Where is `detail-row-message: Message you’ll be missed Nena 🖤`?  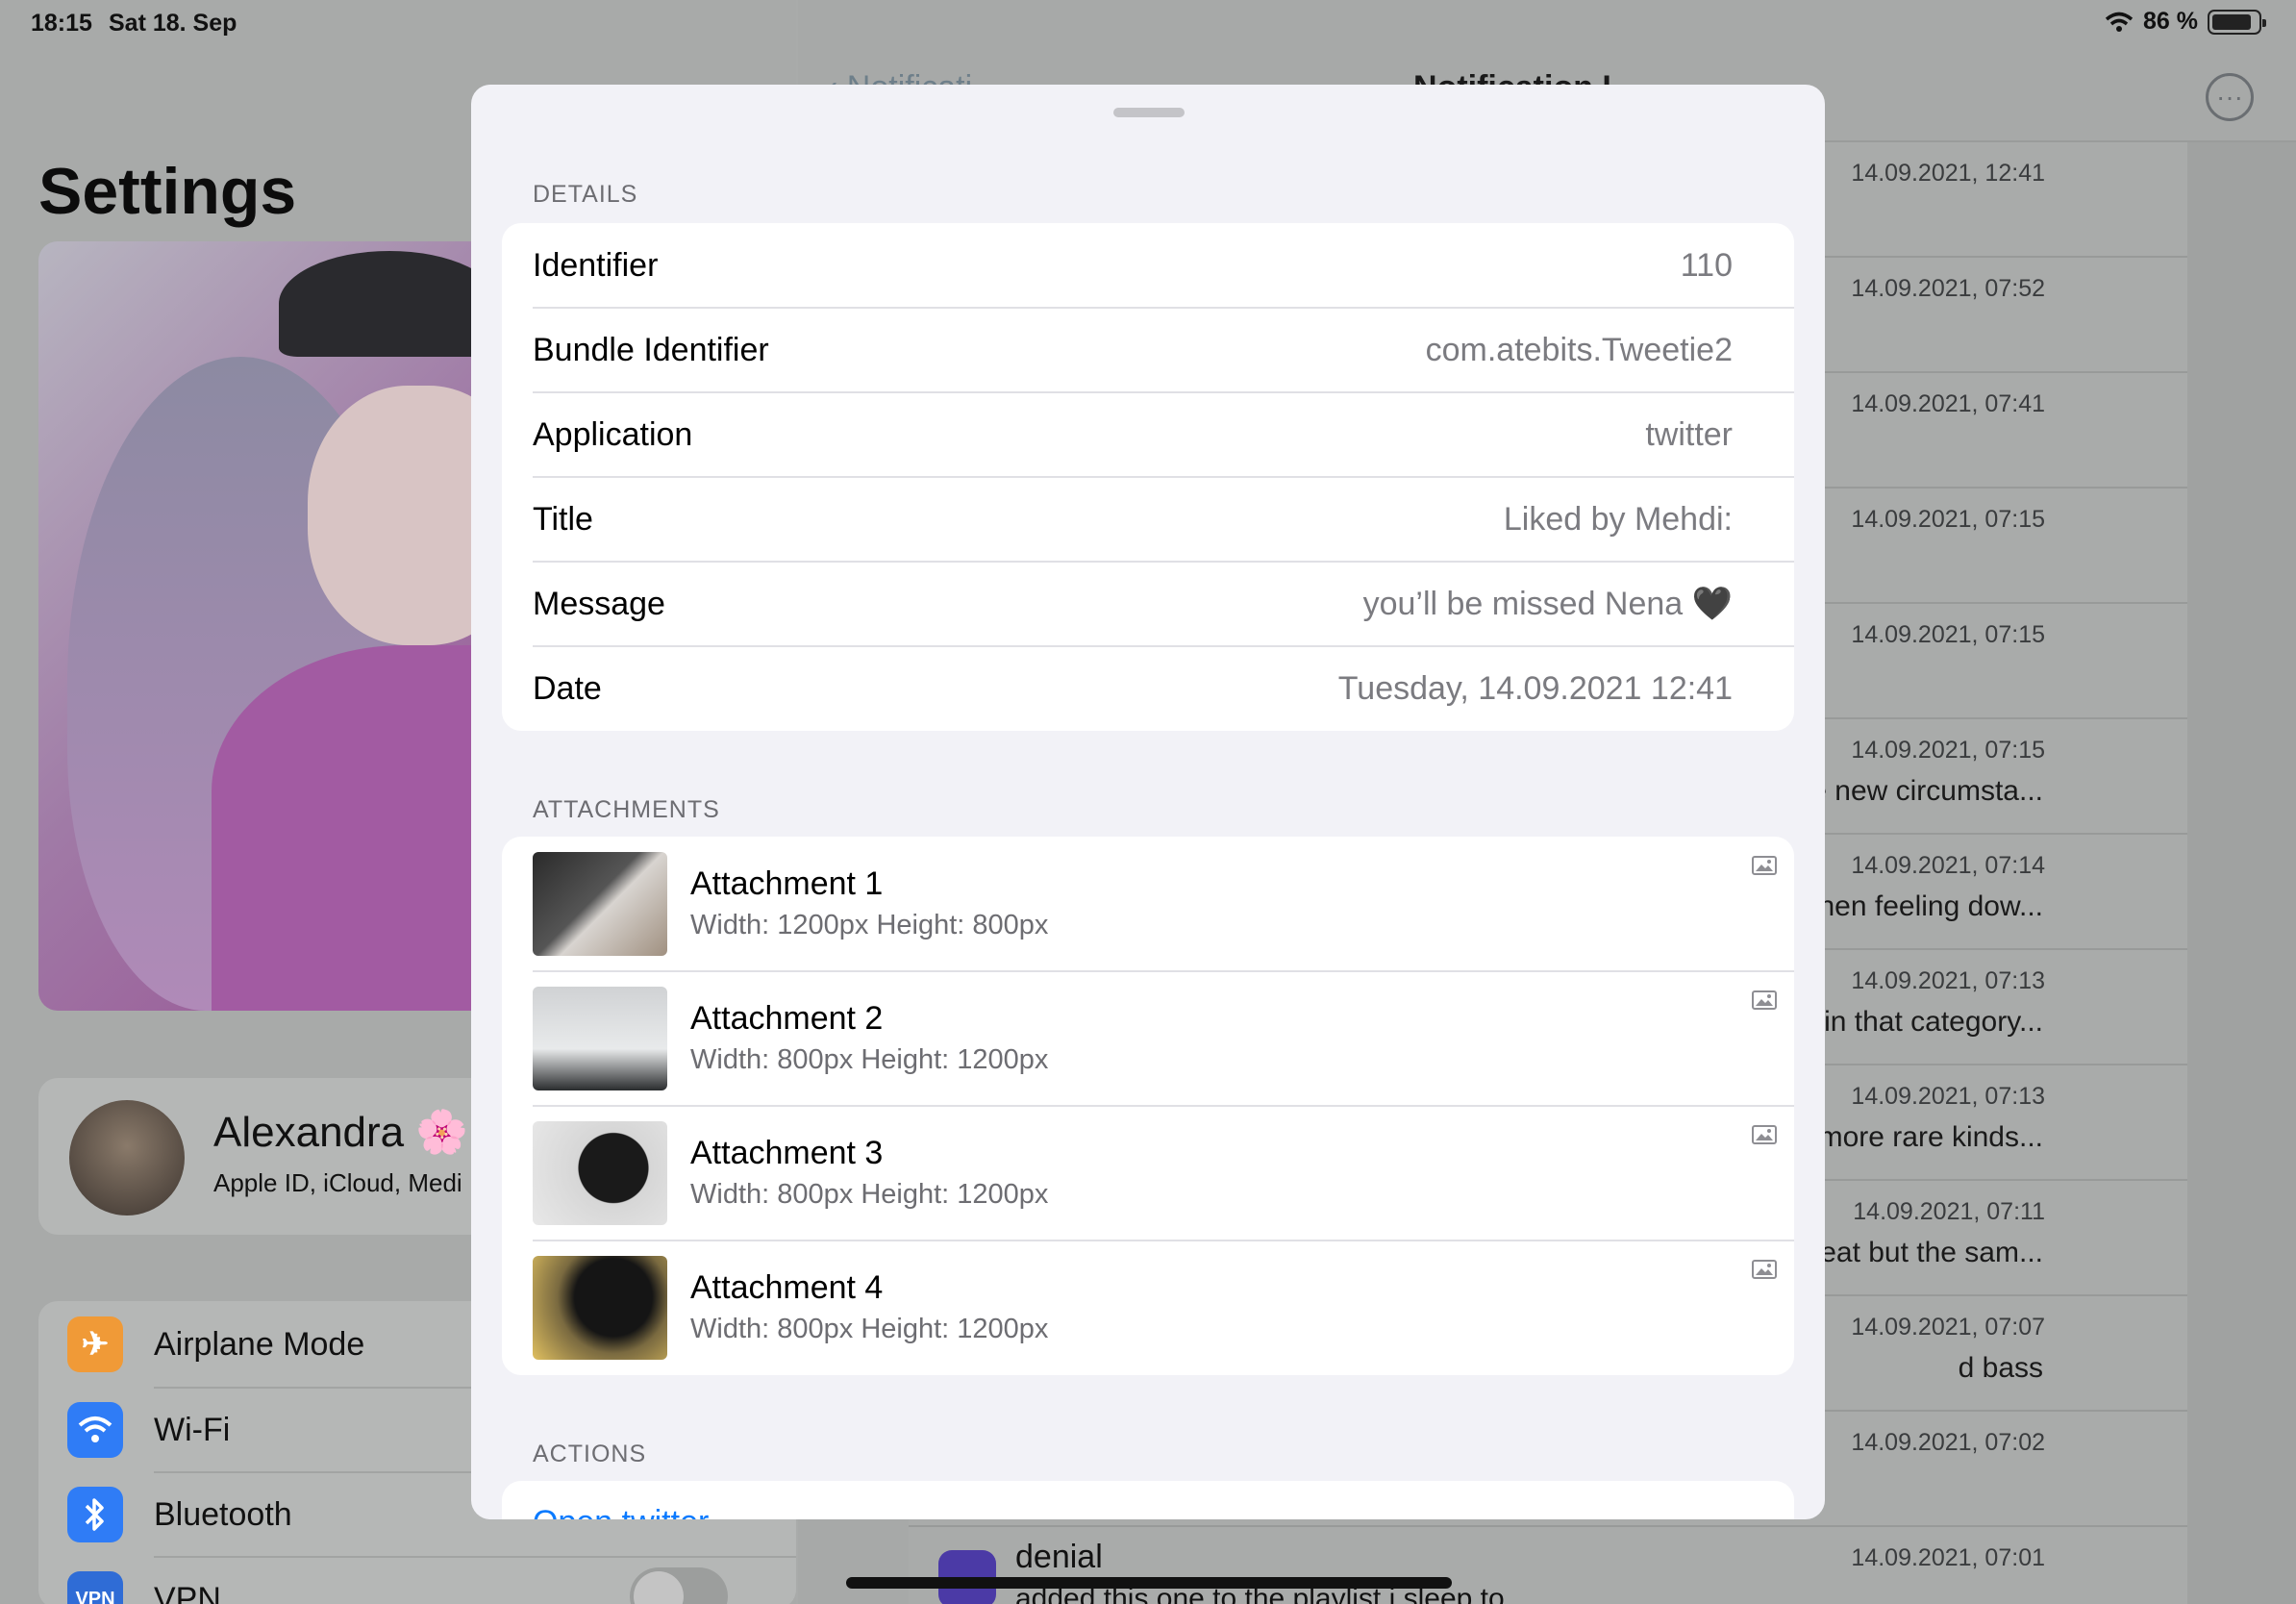 detail-row-message: Message you’ll be missed Nena 🖤 is located at coordinates (1133, 604).